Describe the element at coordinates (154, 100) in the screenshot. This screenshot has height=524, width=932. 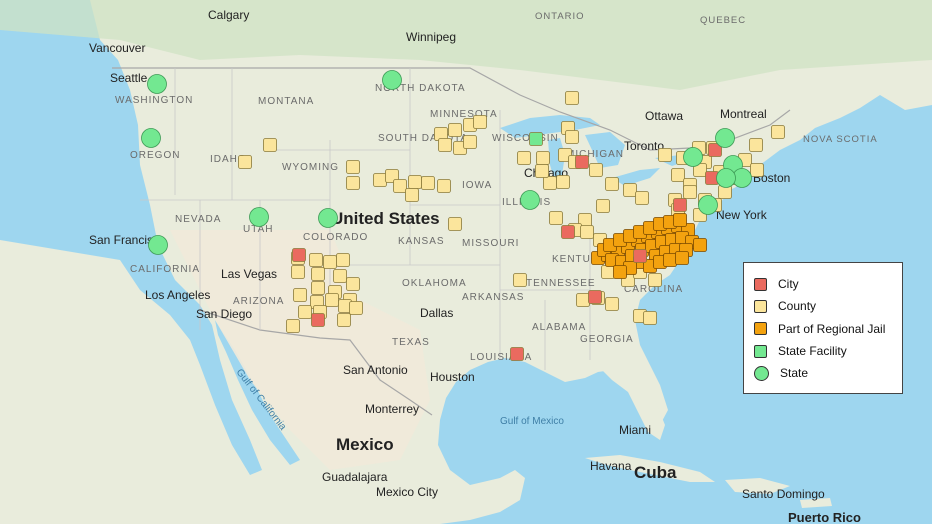
I see `label-state-washington: WASHINGTON` at that location.